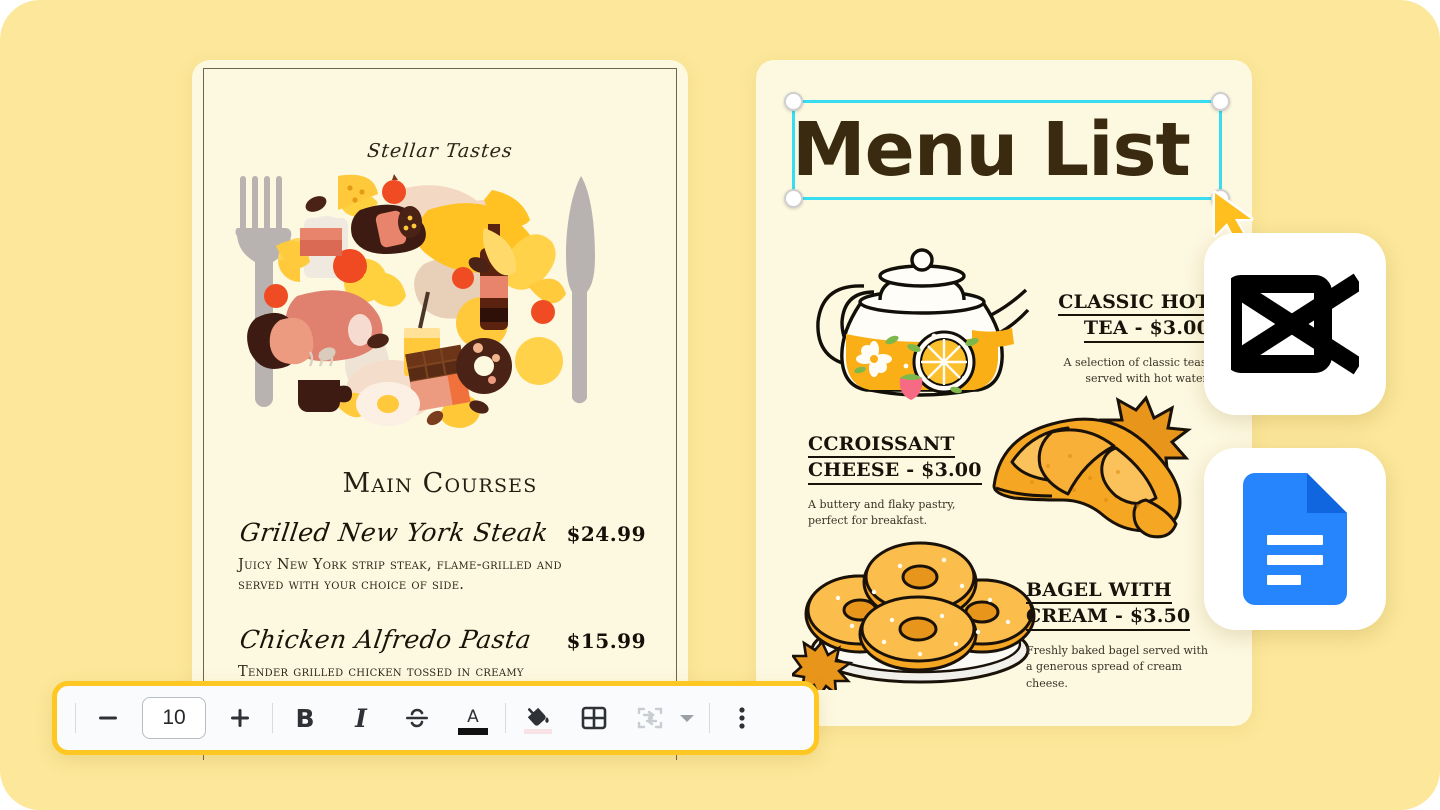 This screenshot has width=1440, height=810. Describe the element at coordinates (473, 731) in the screenshot. I see `text-color-swatch` at that location.